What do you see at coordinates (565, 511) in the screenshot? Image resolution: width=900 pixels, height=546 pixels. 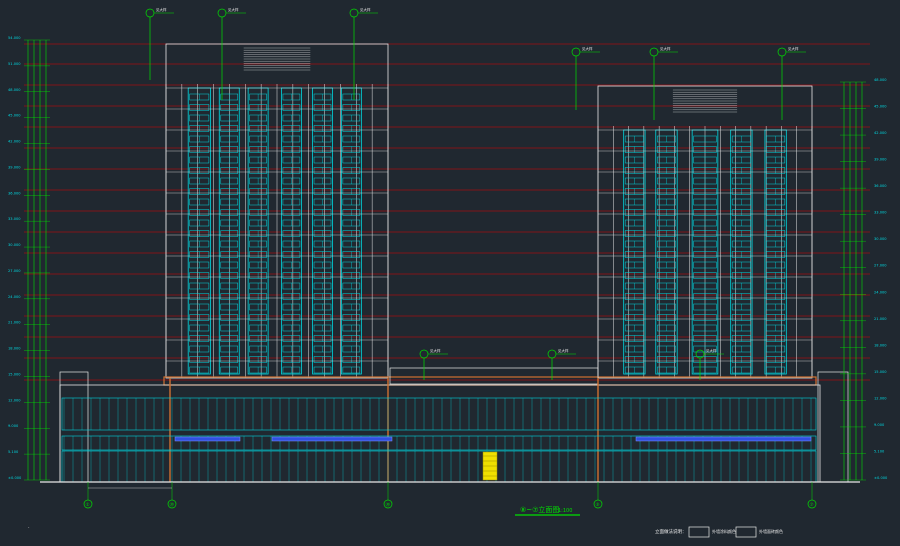 I see `drawing-scale: 1:100` at bounding box center [565, 511].